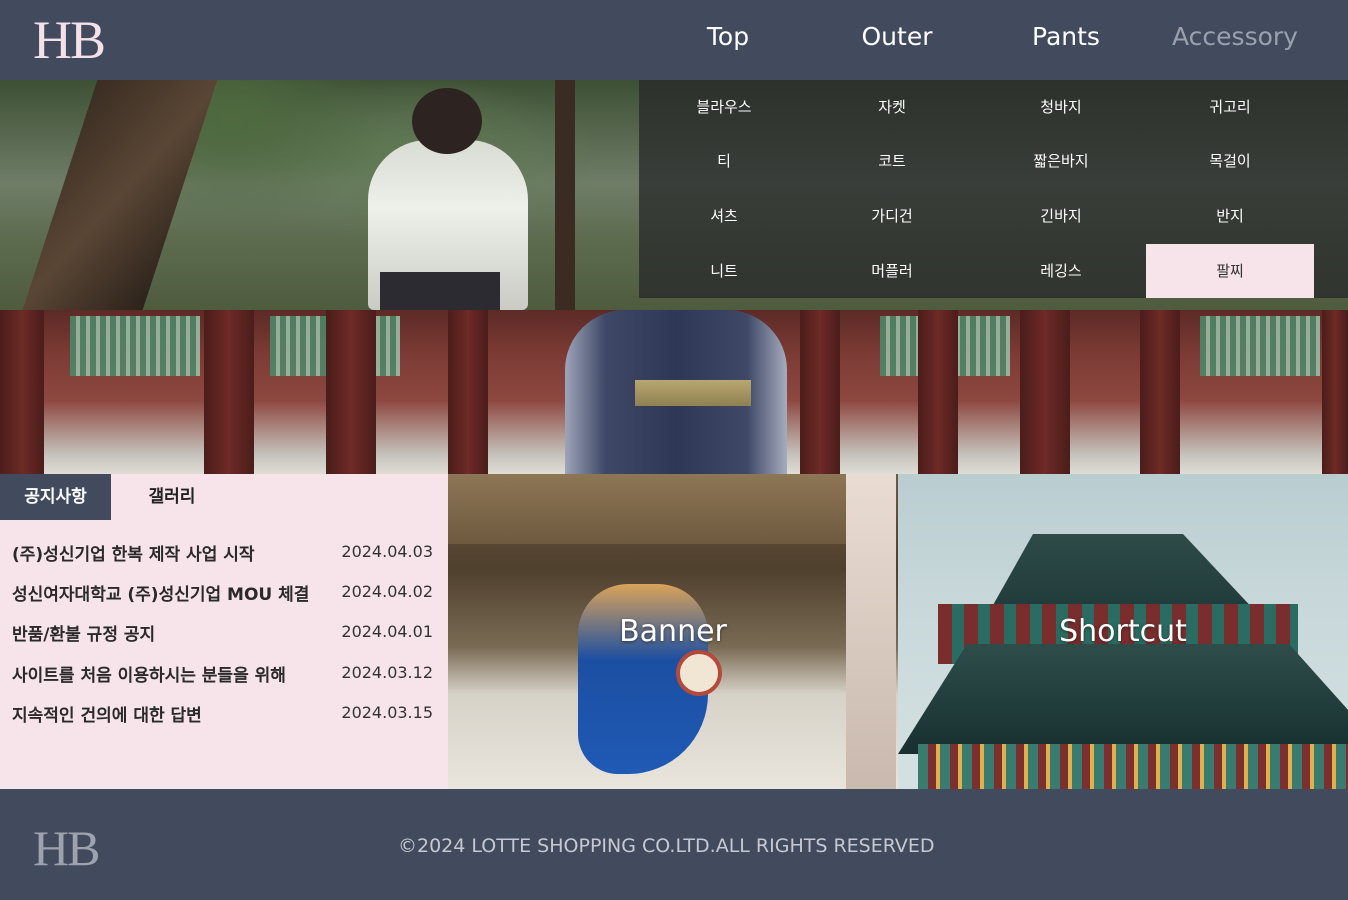 The width and height of the screenshot is (1348, 900). I want to click on header: HB Top Outer Pants Accessory, so click(674, 40).